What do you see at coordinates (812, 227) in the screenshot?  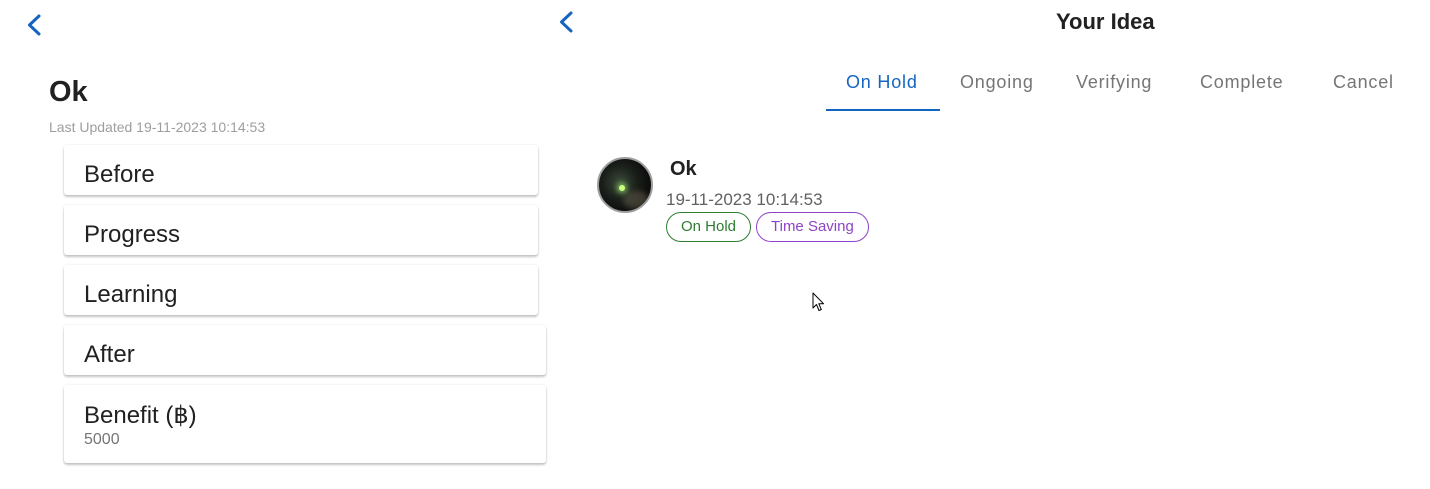 I see `category-chip: Time Saving` at bounding box center [812, 227].